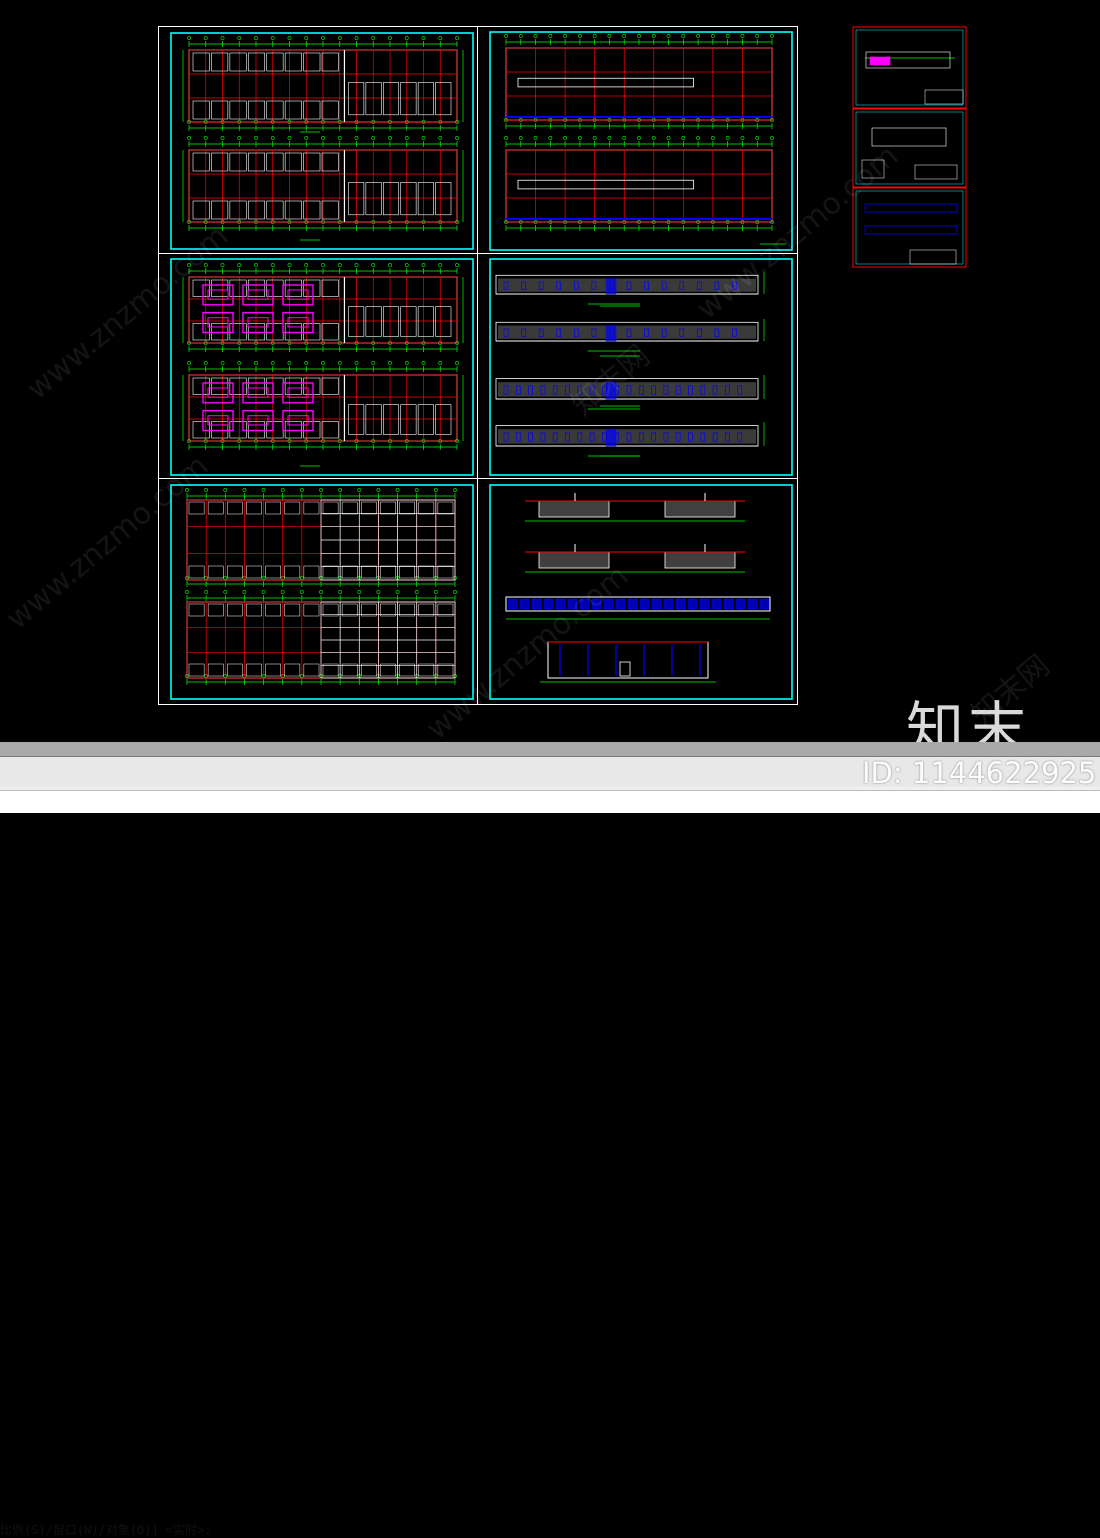  Describe the element at coordinates (968, 718) in the screenshot. I see `brand-logo: 知末` at that location.